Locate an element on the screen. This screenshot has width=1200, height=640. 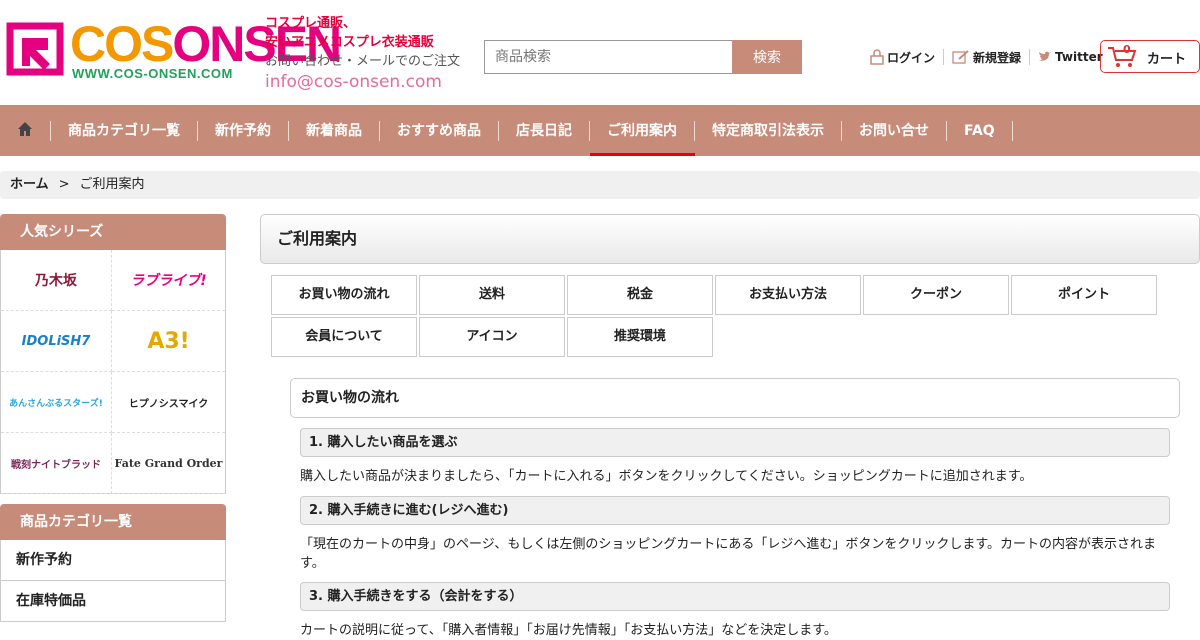
series-banner-label: IDOLiSH7 is located at coordinates (56, 341).